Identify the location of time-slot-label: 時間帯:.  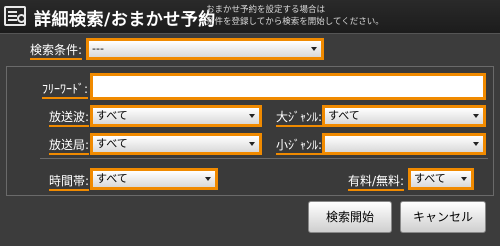
(69, 181).